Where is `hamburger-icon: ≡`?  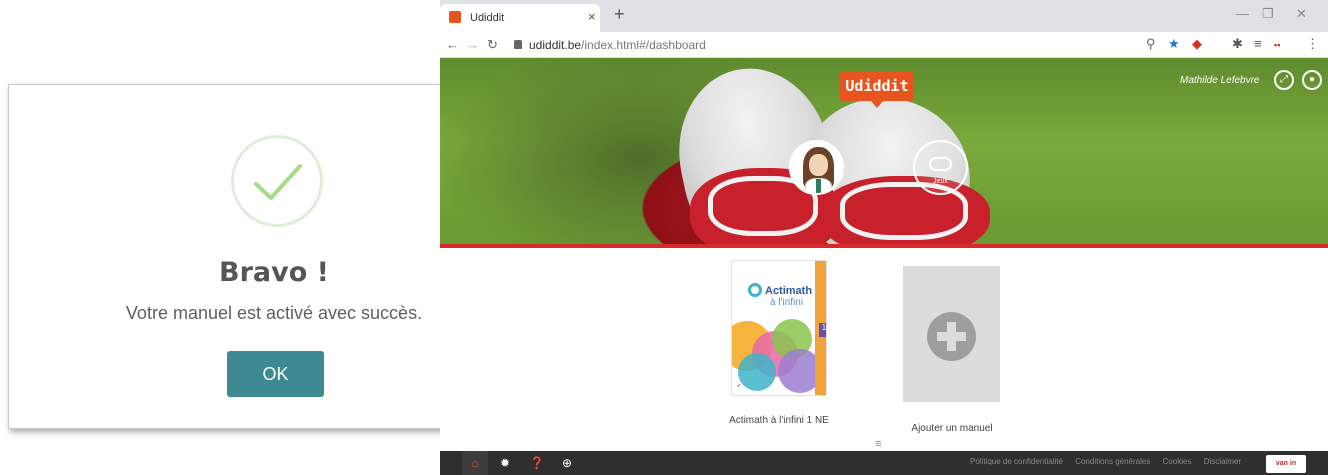 hamburger-icon: ≡ is located at coordinates (878, 444).